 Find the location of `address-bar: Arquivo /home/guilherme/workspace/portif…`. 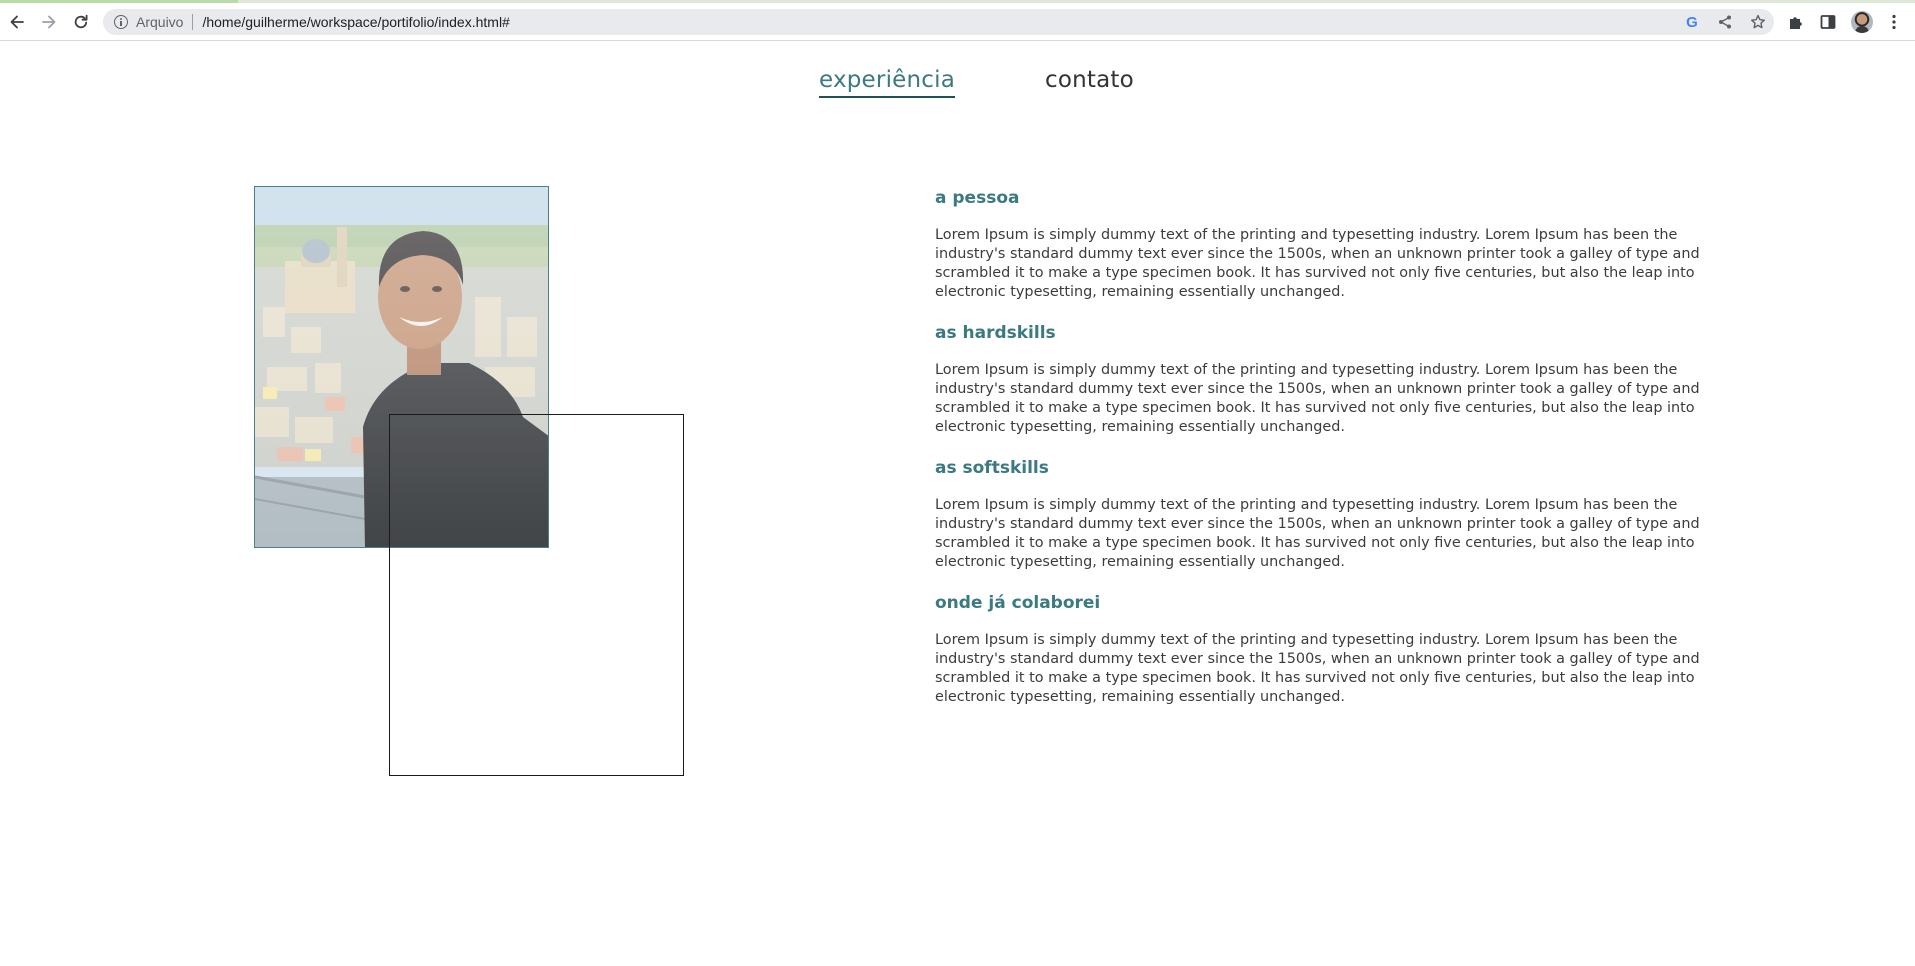

address-bar: Arquivo /home/guilherme/workspace/portif… is located at coordinates (938, 22).